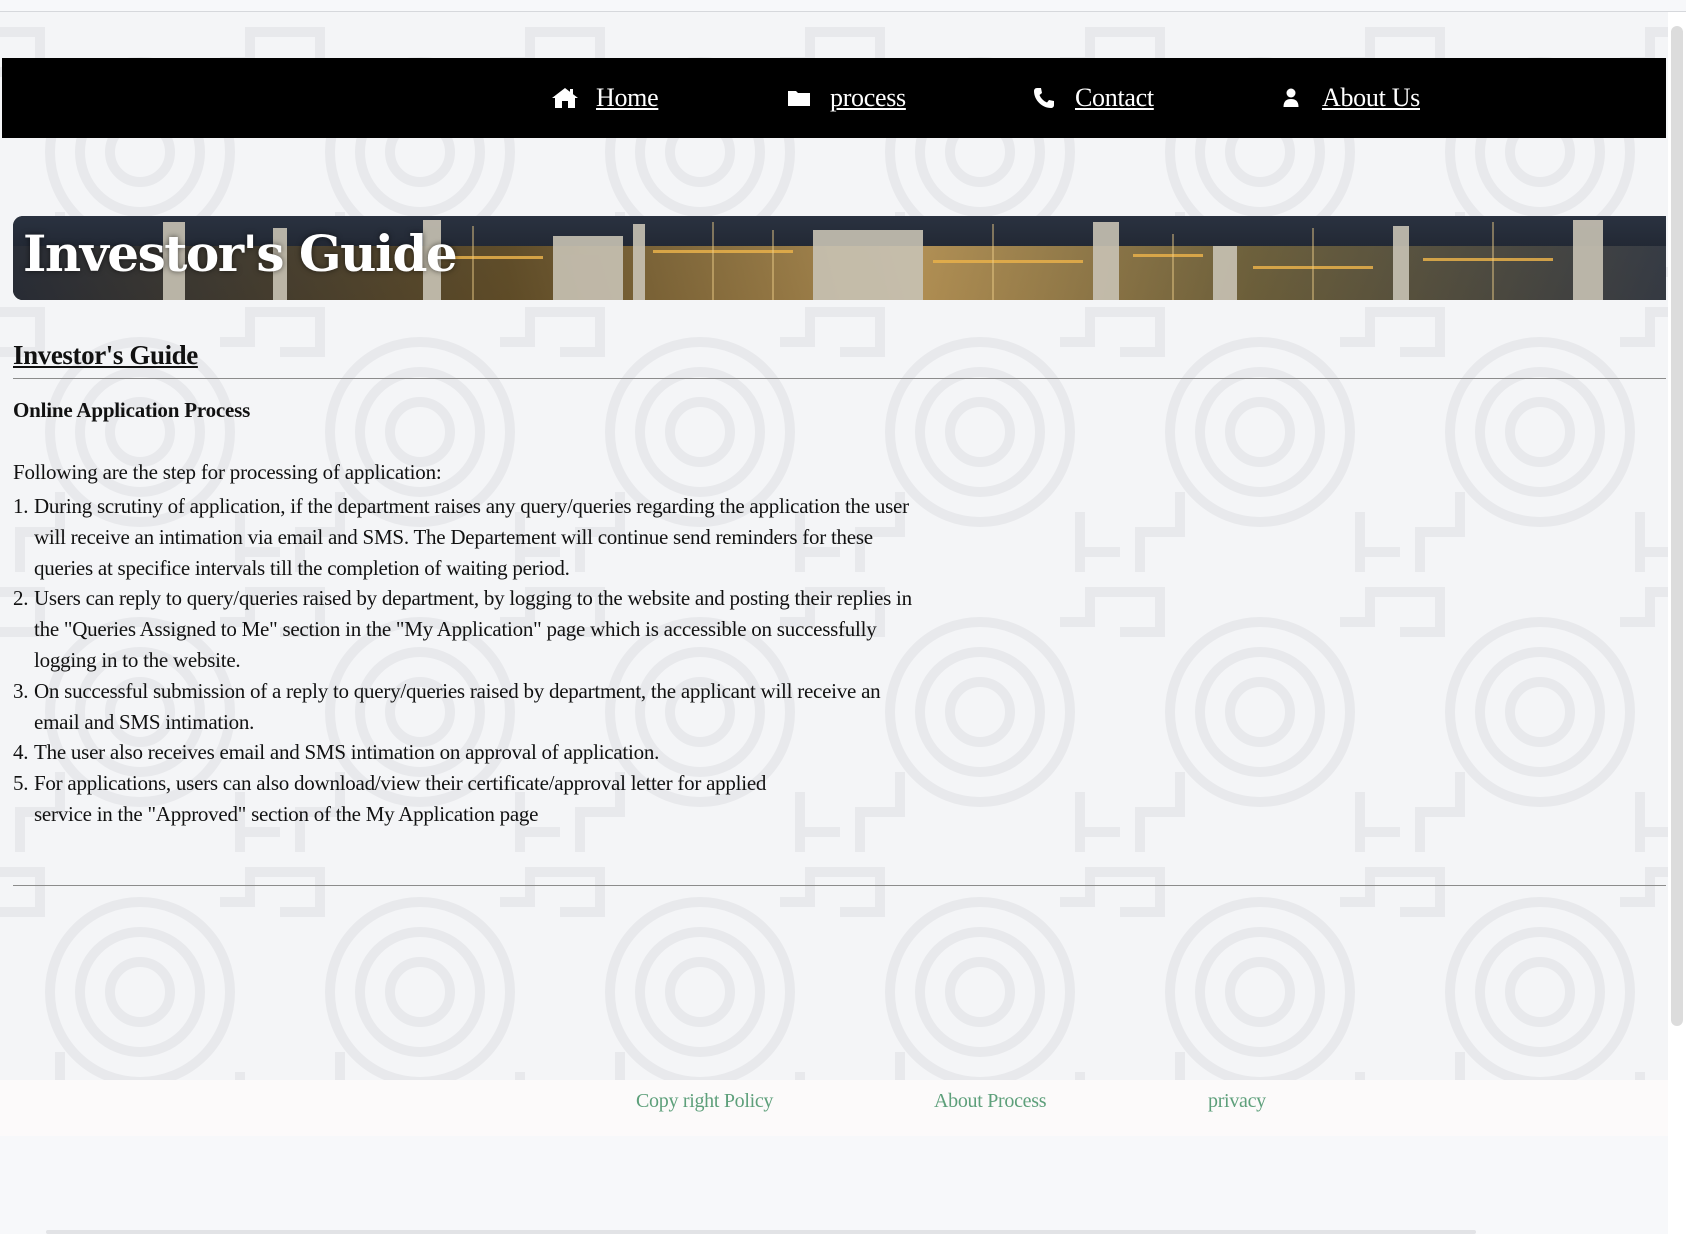 The height and width of the screenshot is (1234, 1686). What do you see at coordinates (839, 258) in the screenshot?
I see `banner: Investor's Guide` at bounding box center [839, 258].